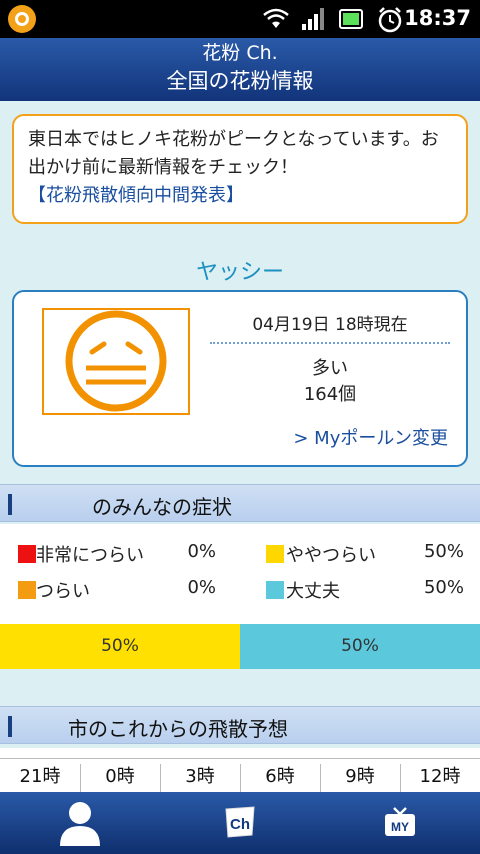 Image resolution: width=480 pixels, height=854 pixels. I want to click on symptom-label: つらい, so click(63, 591).